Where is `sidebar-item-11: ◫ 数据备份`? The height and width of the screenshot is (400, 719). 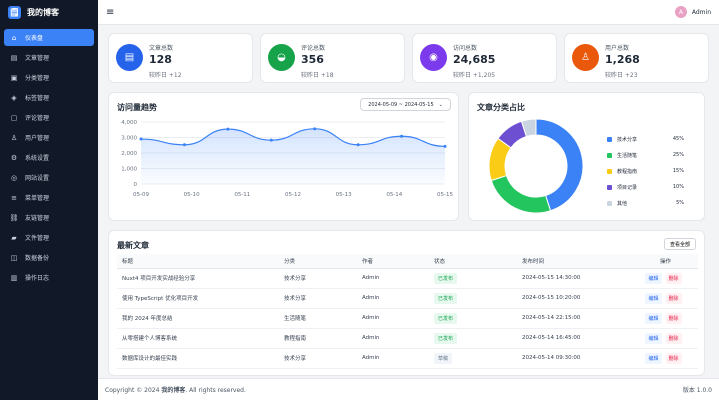
sidebar-item-11: ◫ 数据备份 is located at coordinates (49, 257).